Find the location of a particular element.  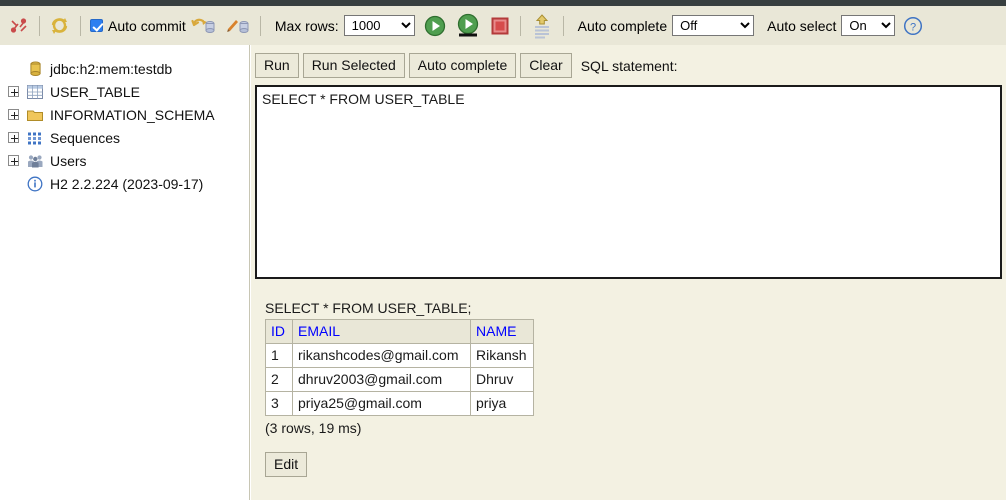

sql-statement-caption: SQL statement: is located at coordinates (629, 65).